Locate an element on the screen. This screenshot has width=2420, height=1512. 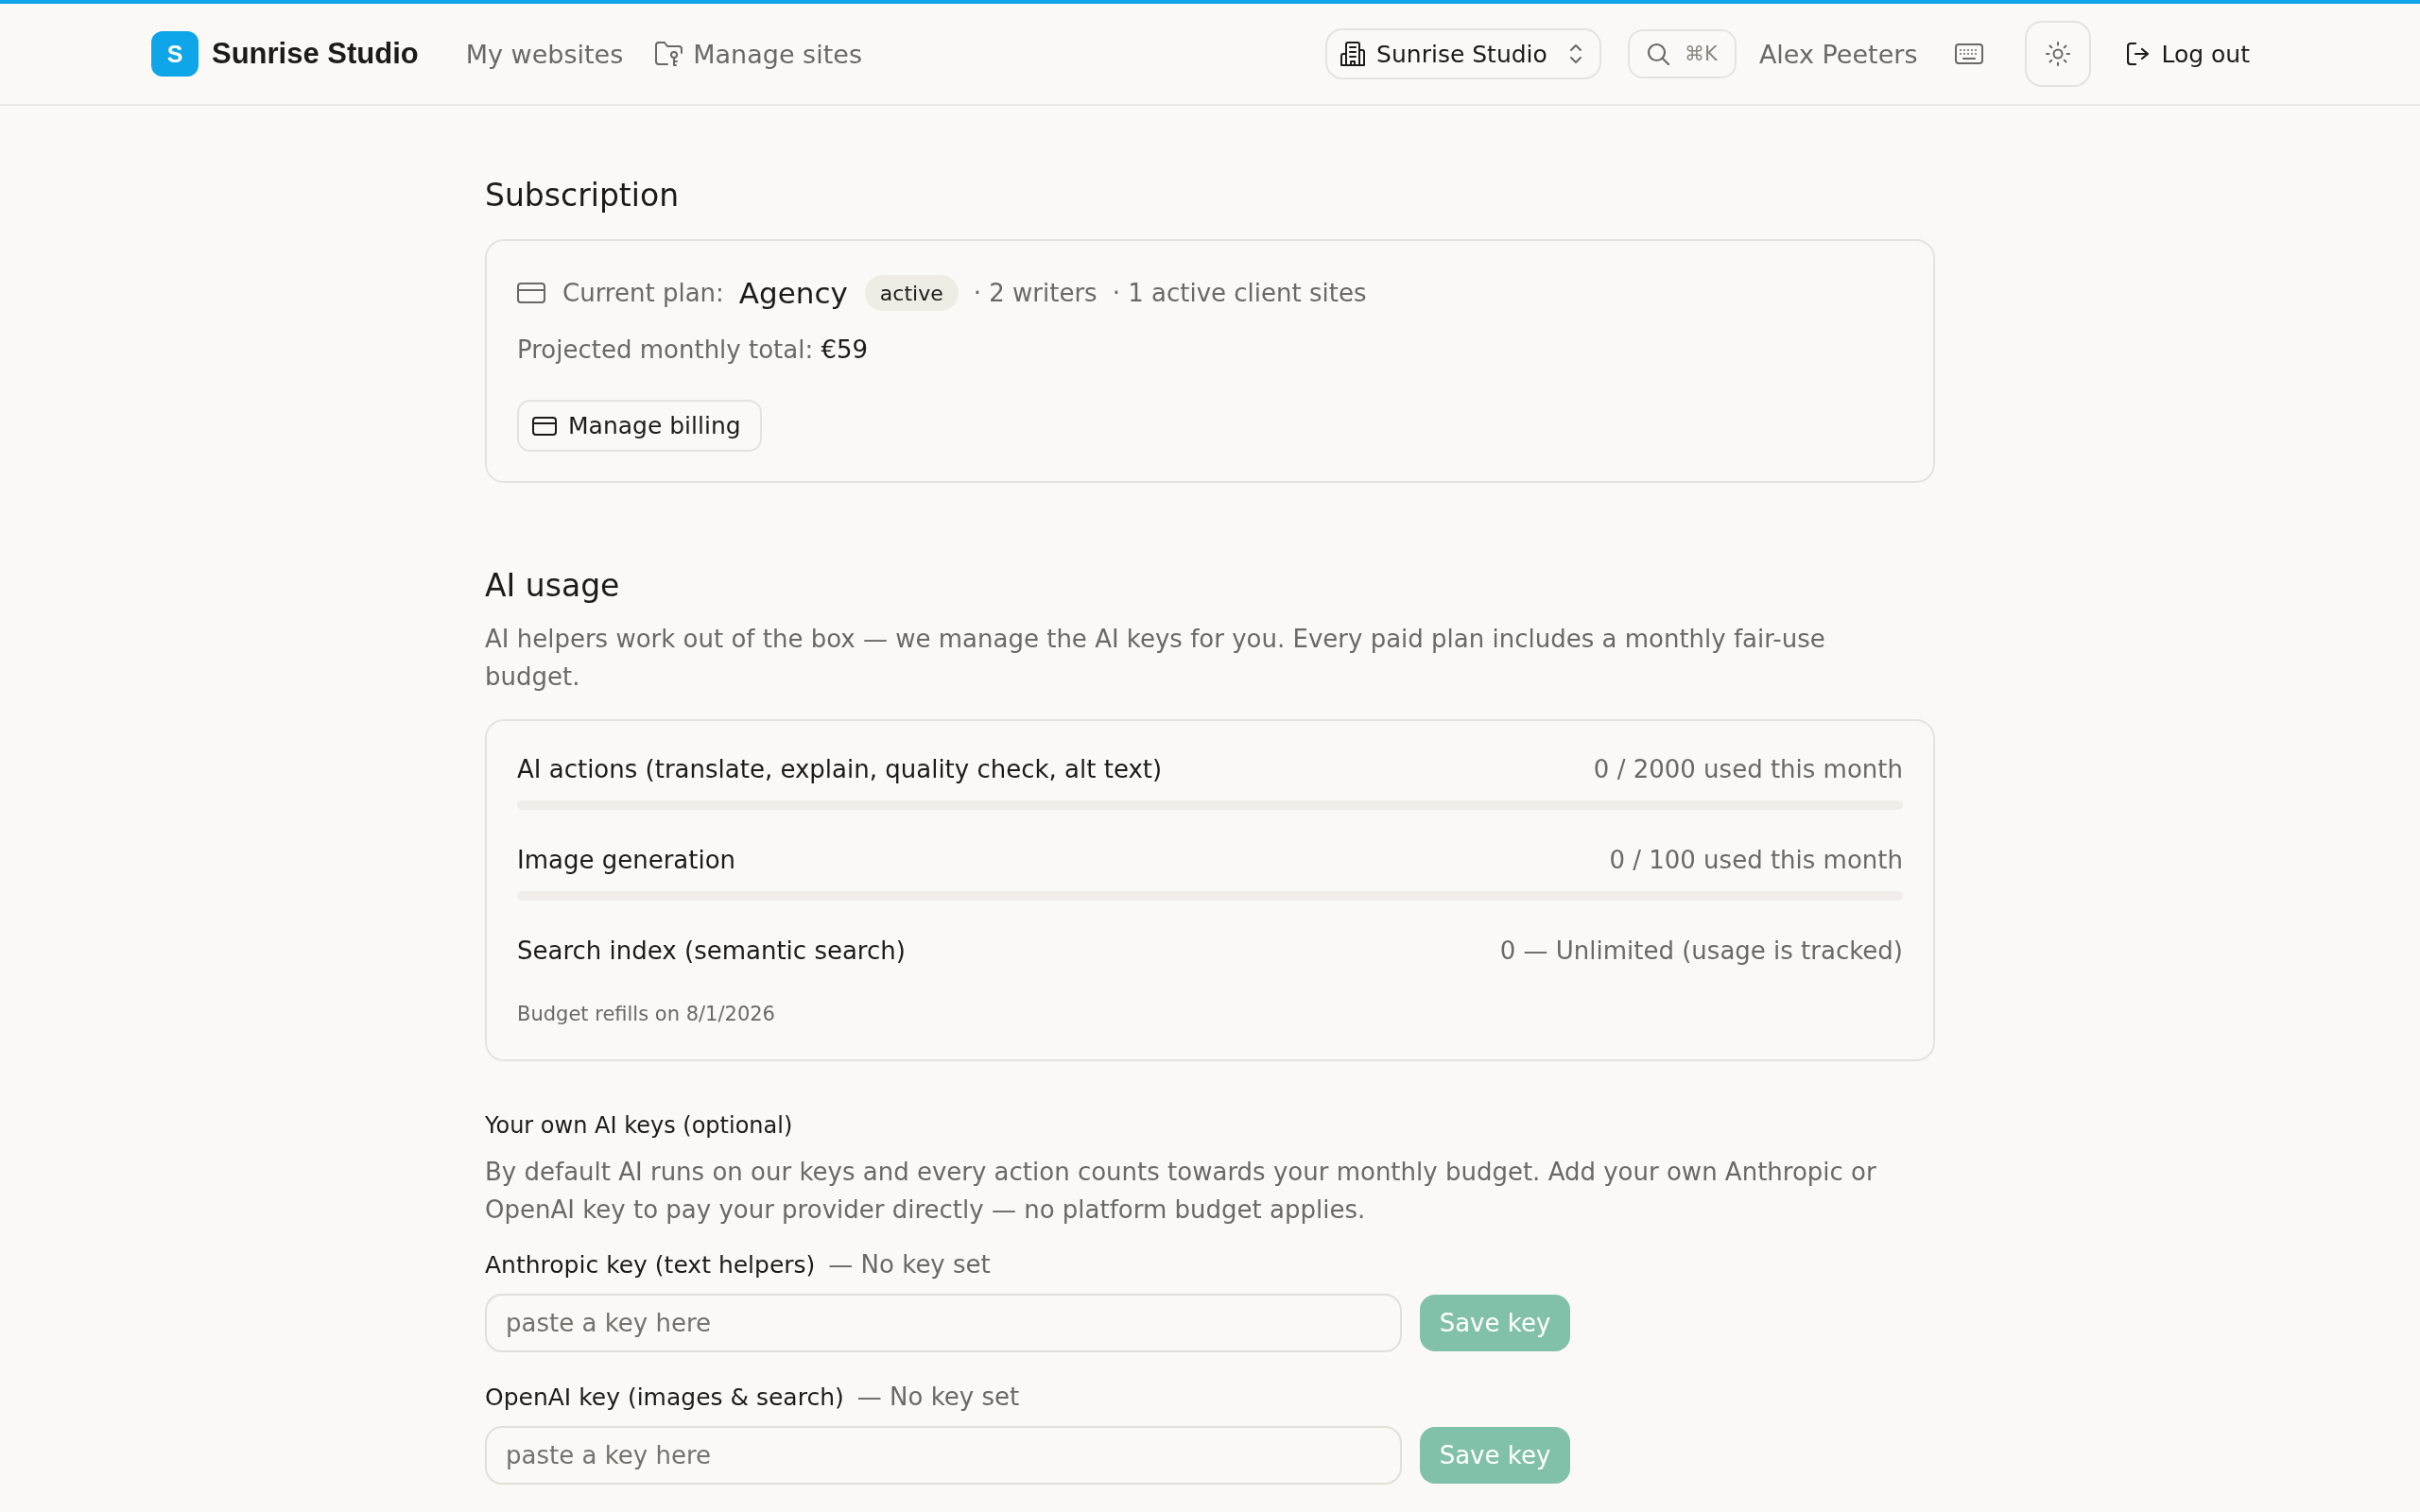
search-button: ⌘K is located at coordinates (1682, 53).